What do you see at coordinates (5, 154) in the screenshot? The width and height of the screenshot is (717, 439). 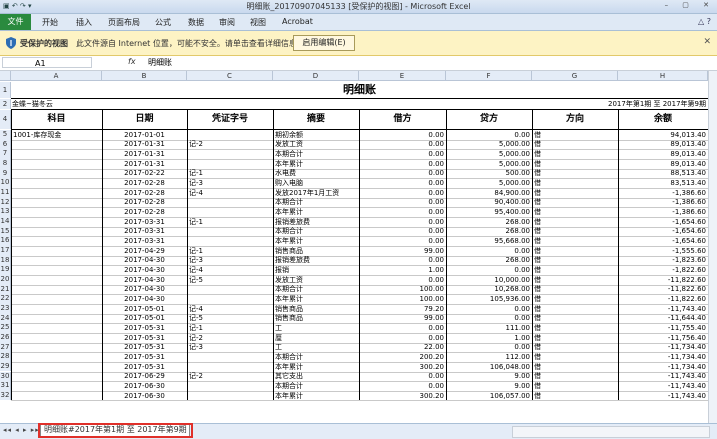 I see `row-header: 7` at bounding box center [5, 154].